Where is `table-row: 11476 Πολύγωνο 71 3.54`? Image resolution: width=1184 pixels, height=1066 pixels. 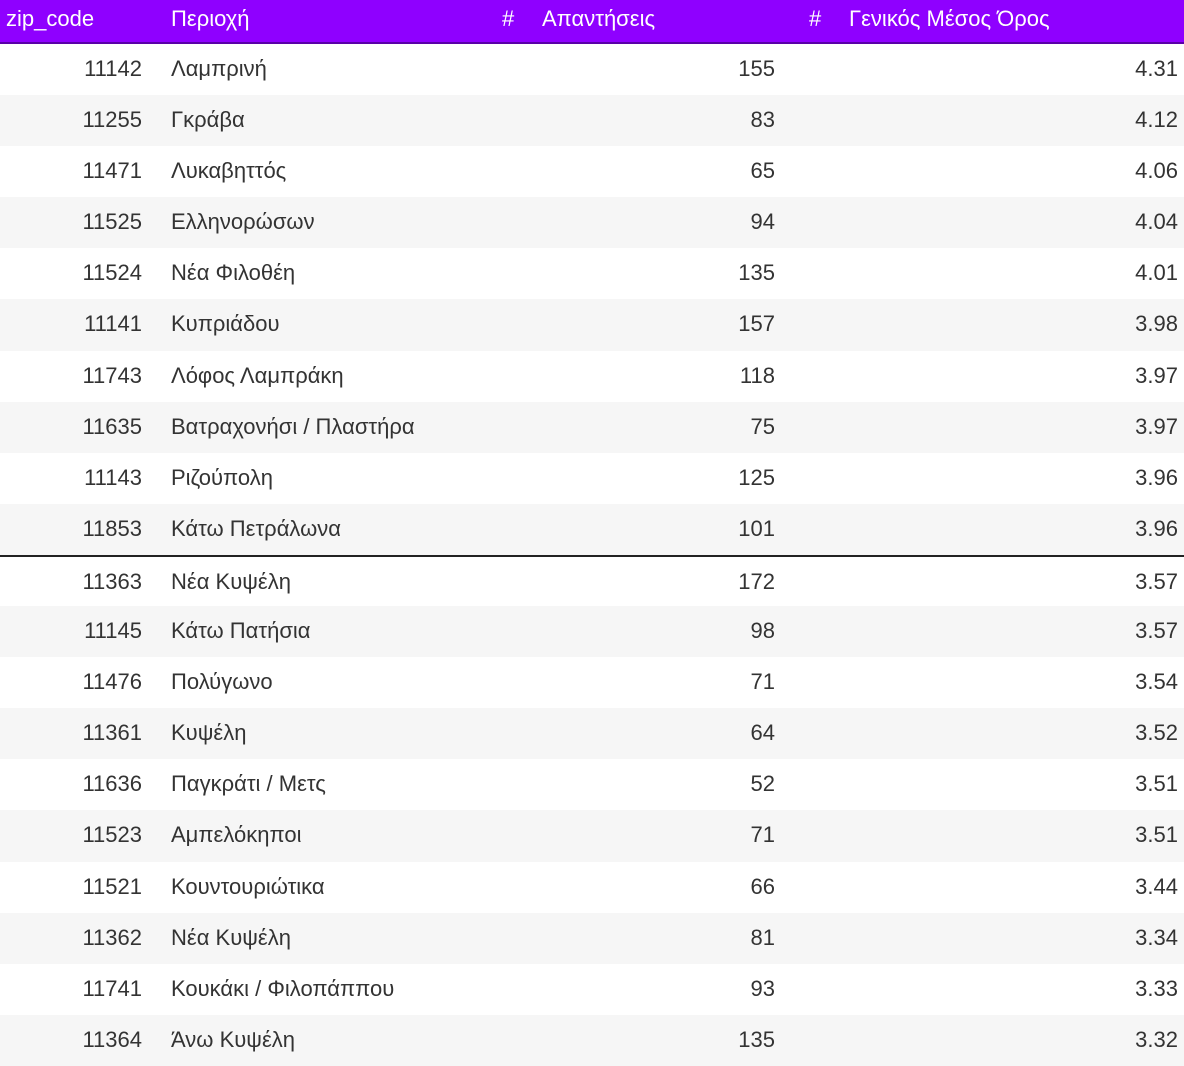 table-row: 11476 Πολύγωνο 71 3.54 is located at coordinates (592, 682).